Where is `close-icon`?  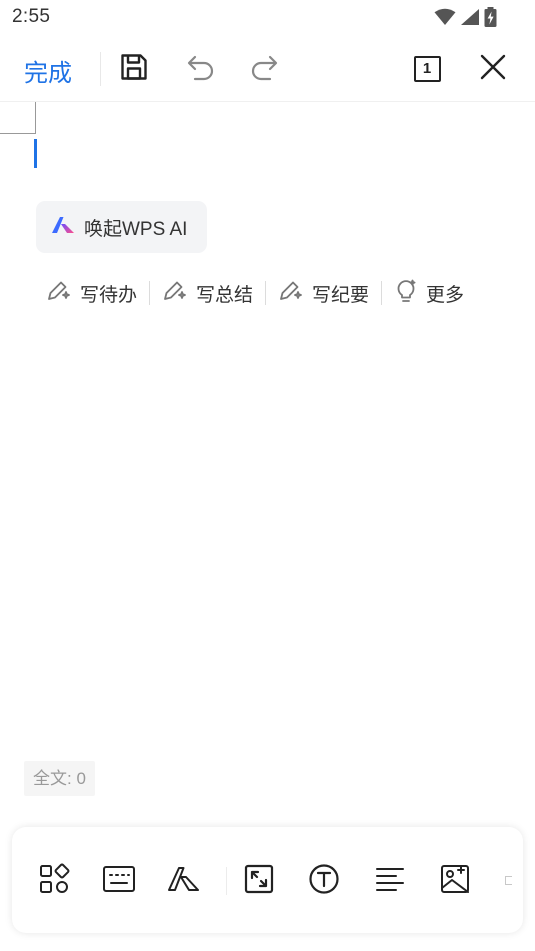 close-icon is located at coordinates (493, 69).